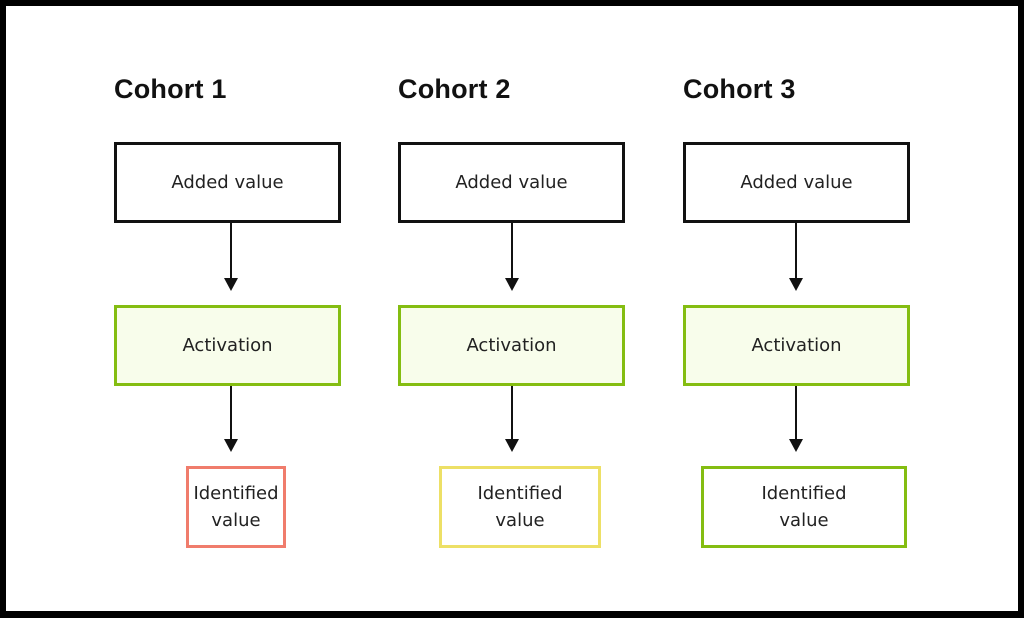  What do you see at coordinates (454, 89) in the screenshot?
I see `cohort-title: Cohort 2` at bounding box center [454, 89].